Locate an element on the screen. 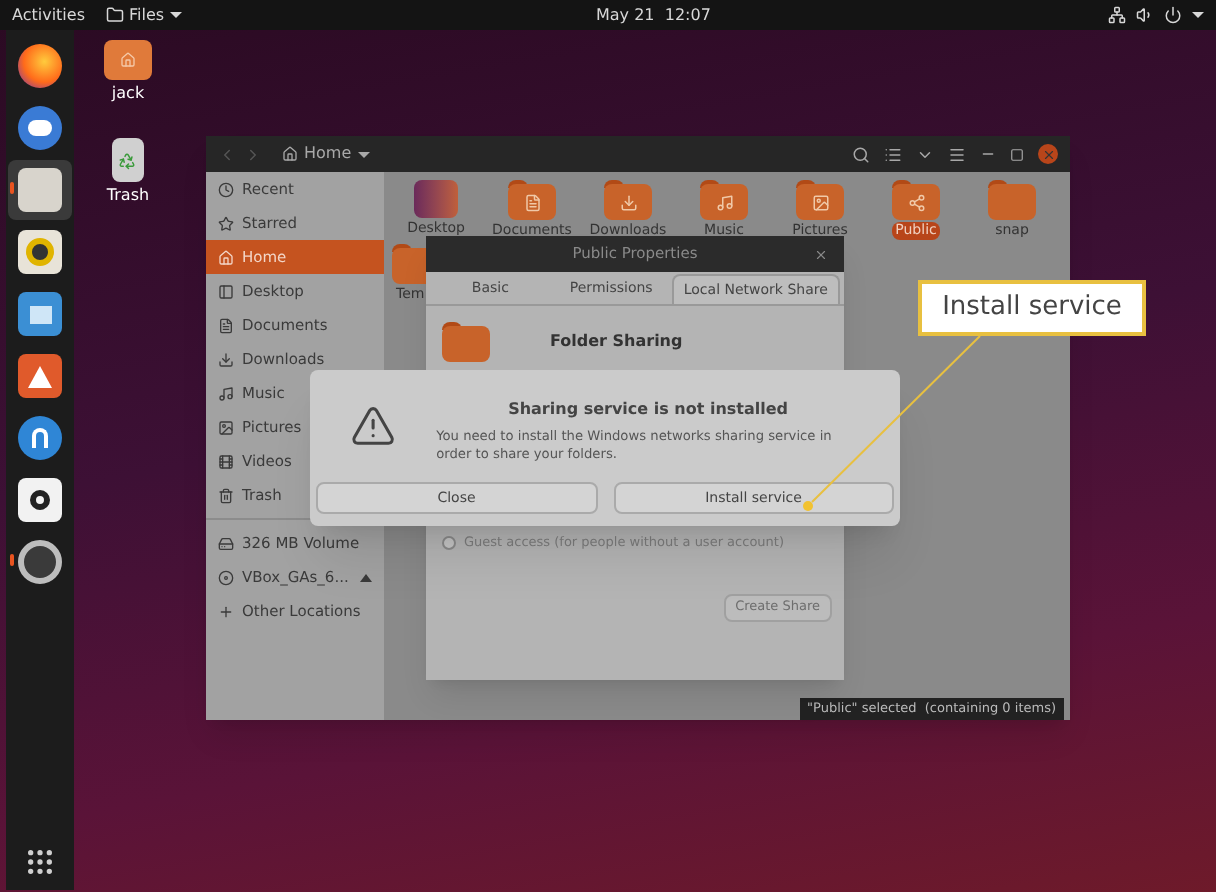 Image resolution: width=1216 pixels, height=892 pixels. desktop-icon is located at coordinates (226, 291).